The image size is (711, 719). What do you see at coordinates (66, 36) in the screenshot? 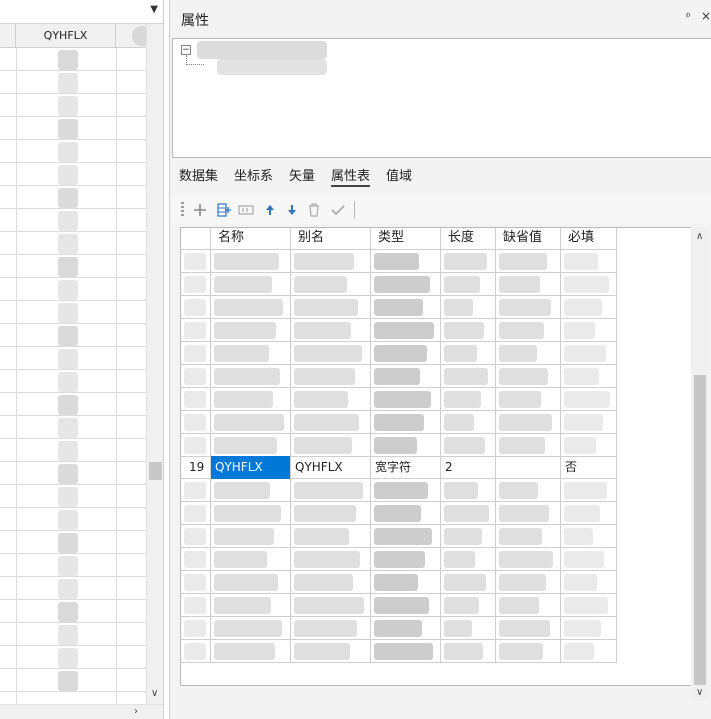
I see `column-header-qyhflx: QYHFLX` at bounding box center [66, 36].